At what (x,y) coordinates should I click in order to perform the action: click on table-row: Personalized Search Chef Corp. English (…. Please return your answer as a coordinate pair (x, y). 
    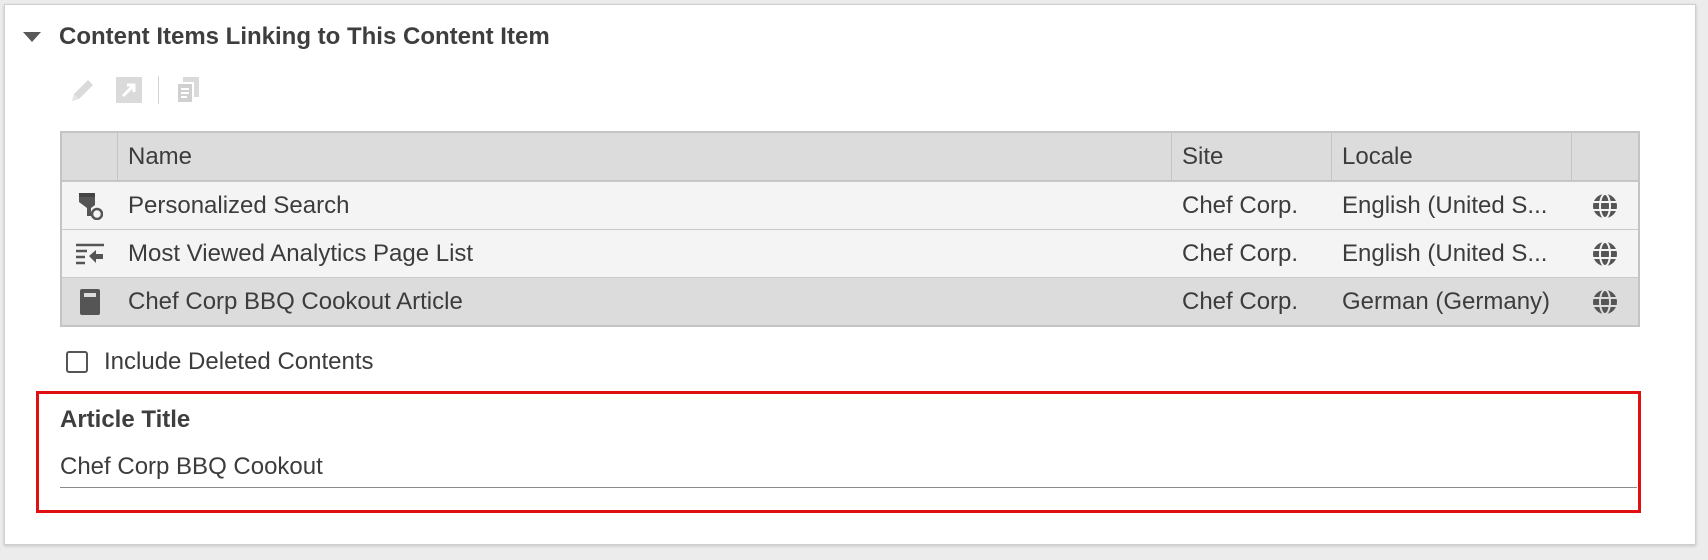
    Looking at the image, I should click on (850, 205).